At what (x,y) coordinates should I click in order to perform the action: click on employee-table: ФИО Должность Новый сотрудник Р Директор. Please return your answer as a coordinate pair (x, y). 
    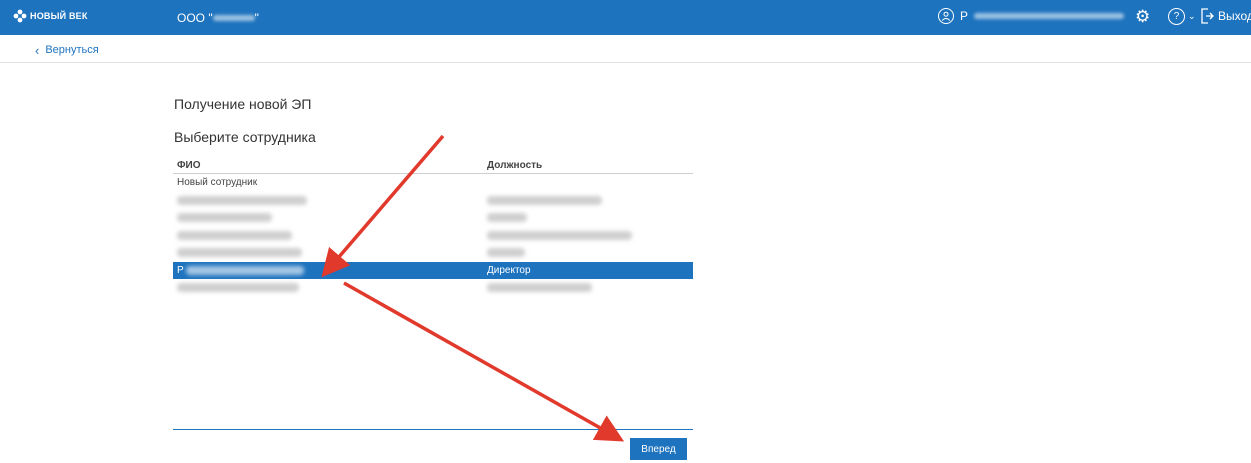
    Looking at the image, I should click on (433, 225).